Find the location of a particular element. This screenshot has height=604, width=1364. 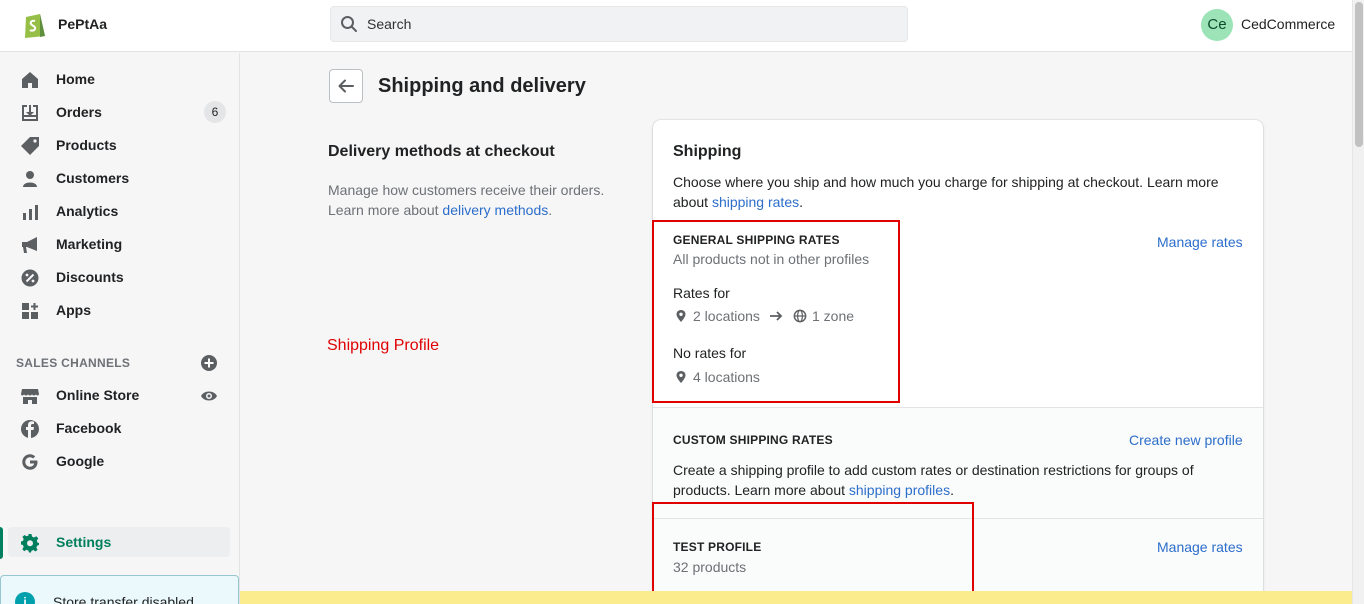

tag-icon is located at coordinates (30, 146).